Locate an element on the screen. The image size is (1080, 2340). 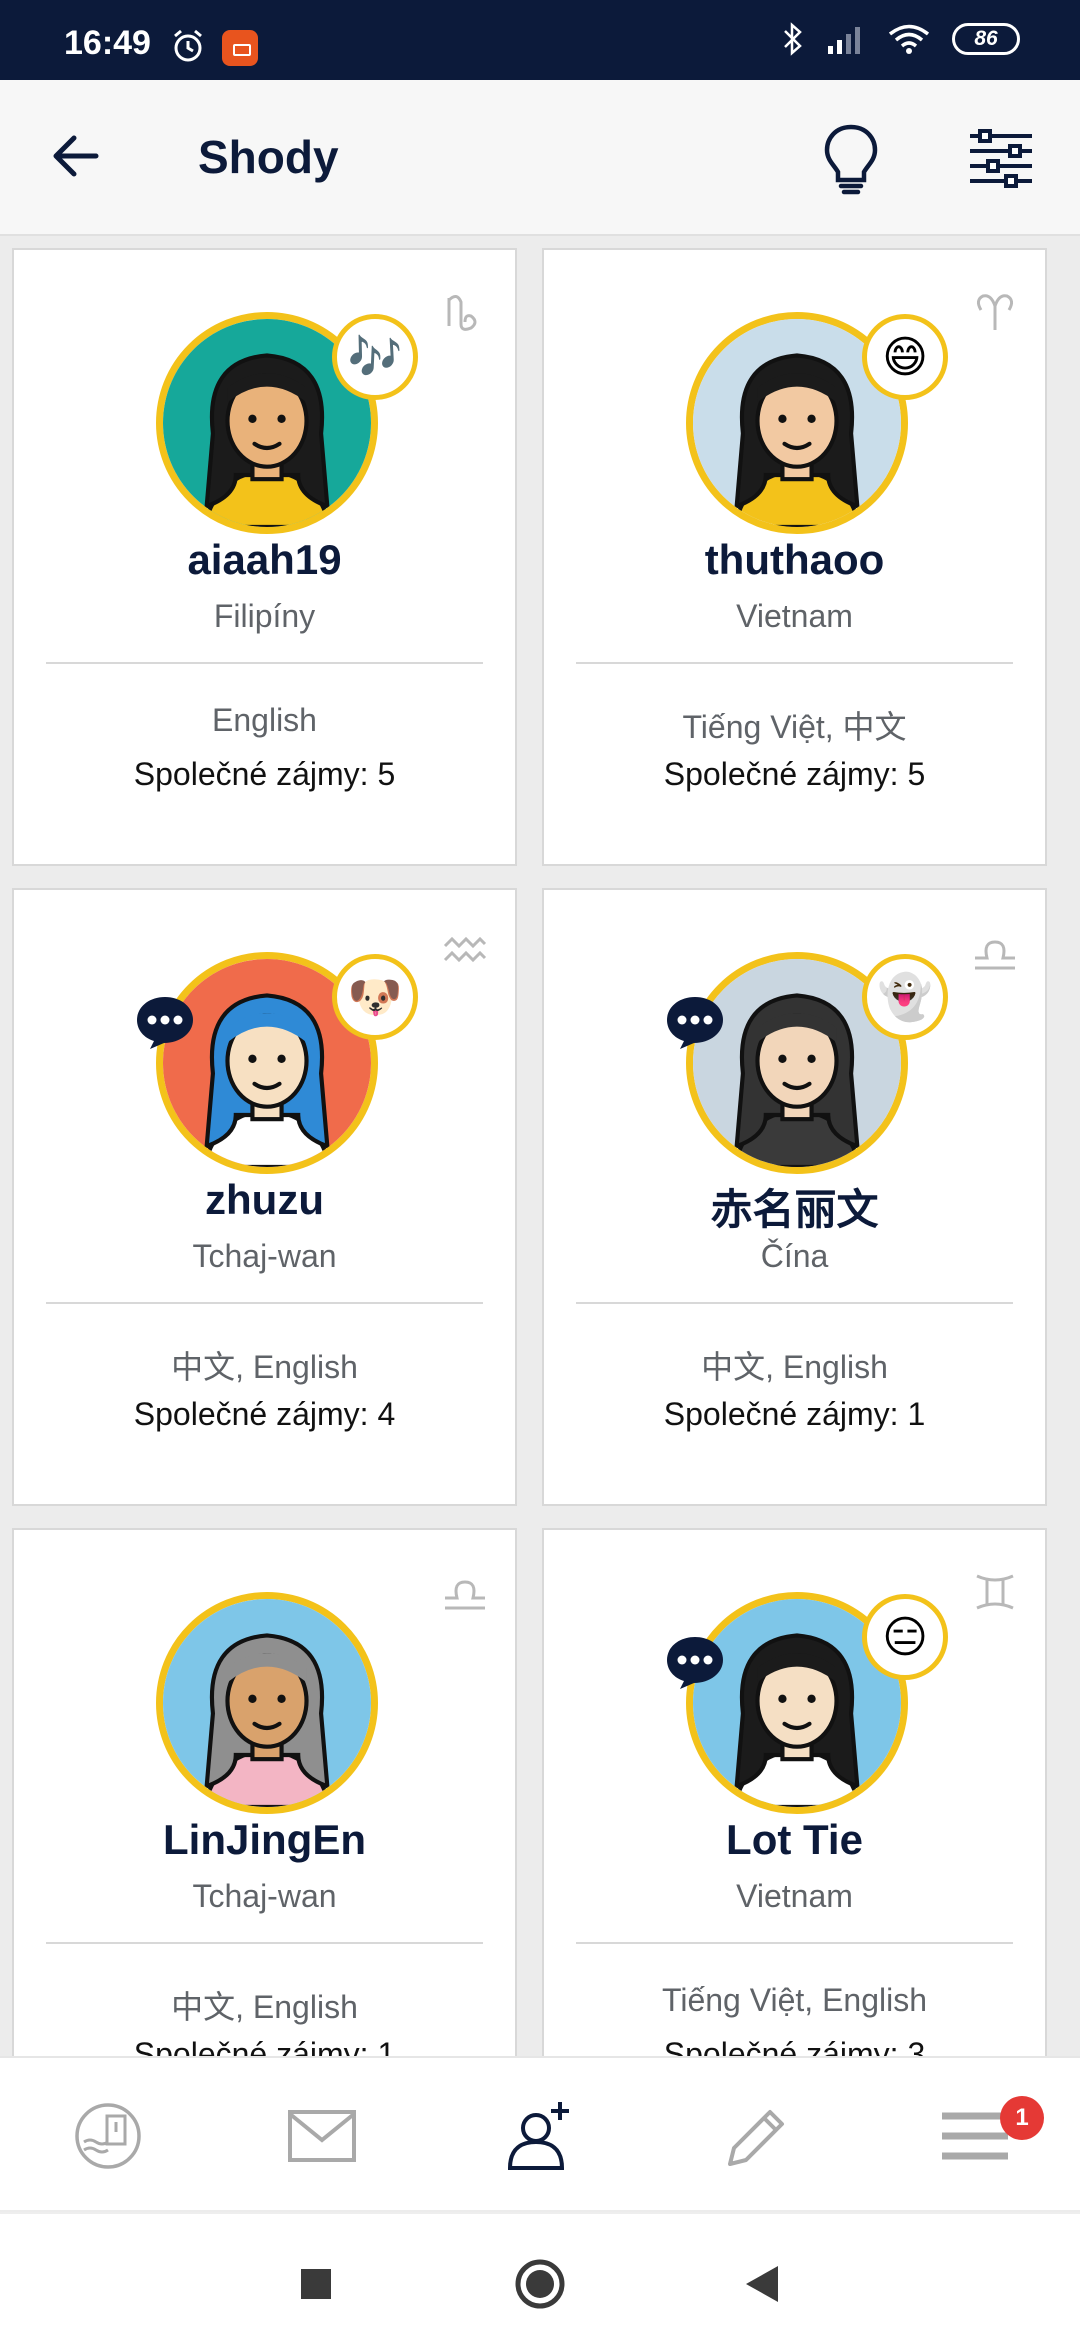
gemini-icon is located at coordinates (995, 1592).